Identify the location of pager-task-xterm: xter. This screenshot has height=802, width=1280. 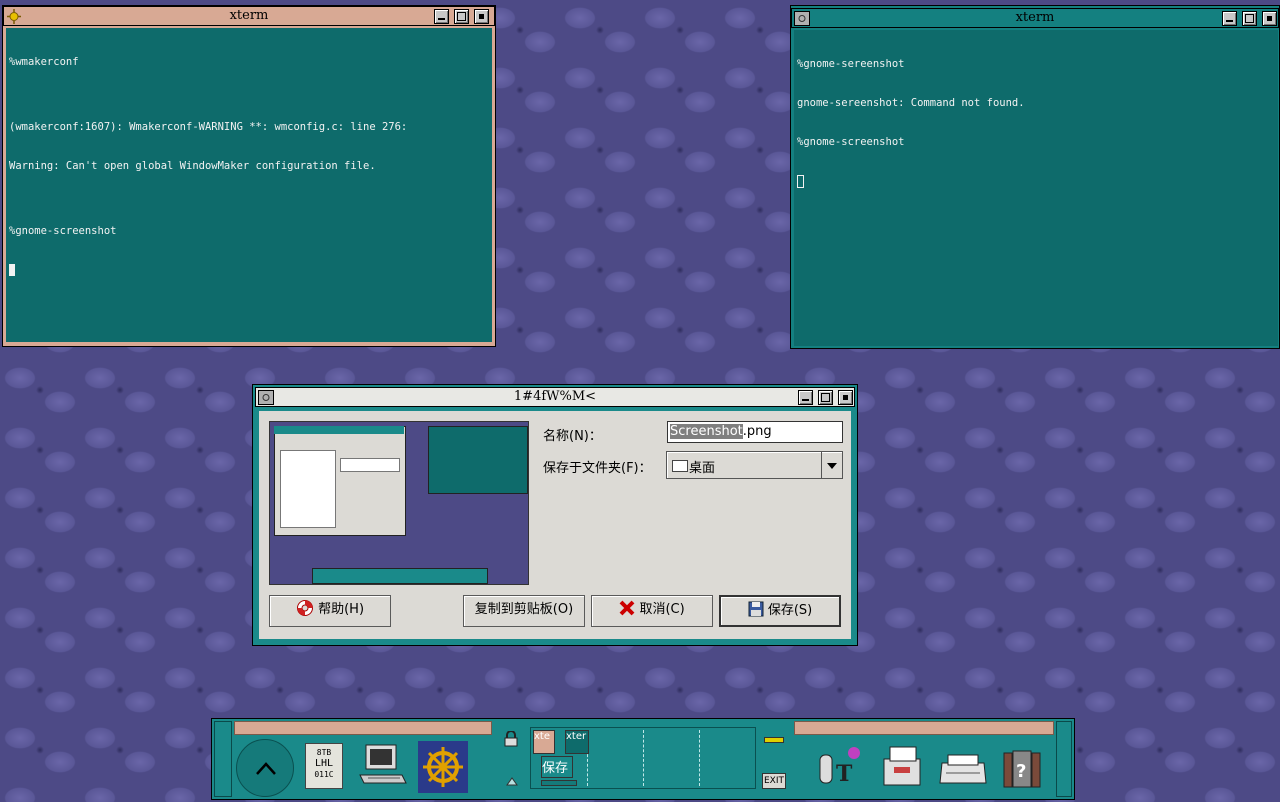
(577, 742).